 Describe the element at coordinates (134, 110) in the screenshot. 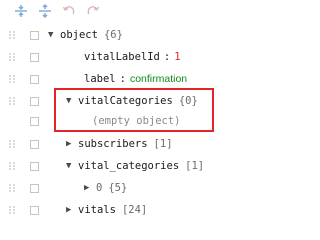

I see `highlight-annotation` at that location.